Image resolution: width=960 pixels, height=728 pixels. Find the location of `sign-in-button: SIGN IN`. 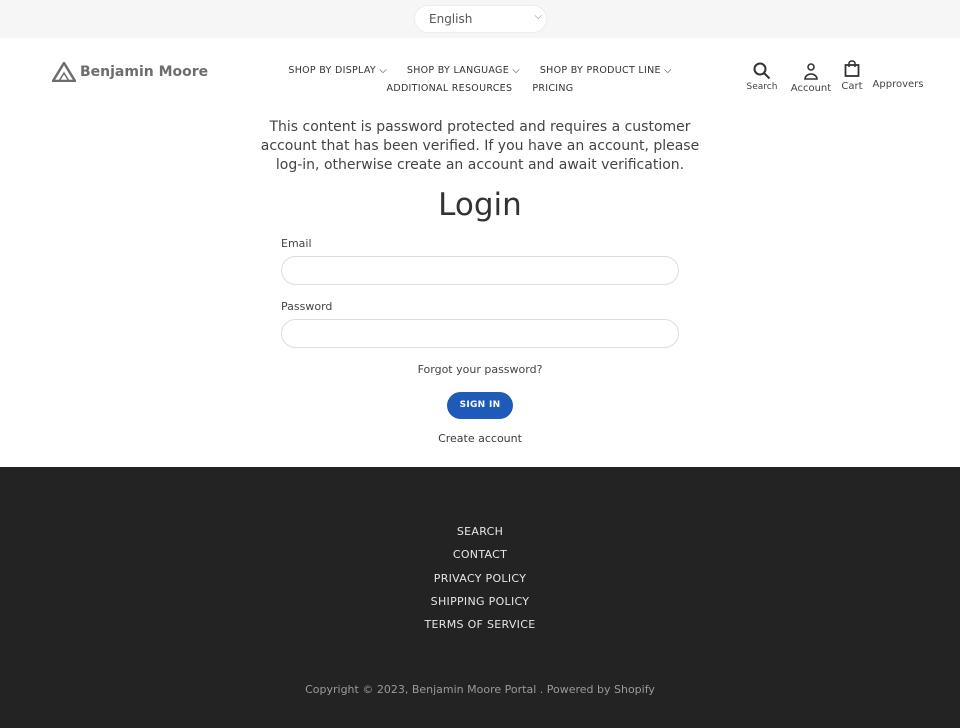

sign-in-button: SIGN IN is located at coordinates (480, 405).